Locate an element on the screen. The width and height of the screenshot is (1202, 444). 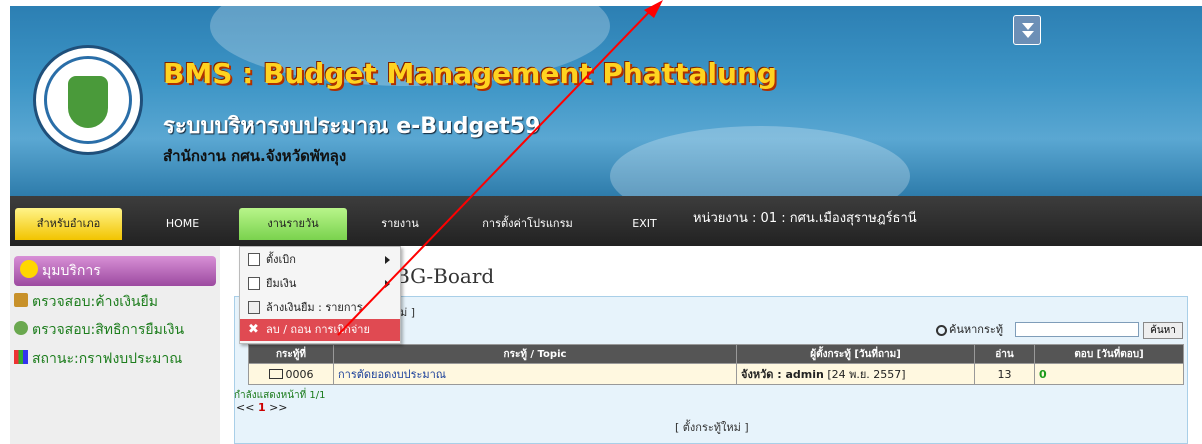
pager-current: 1 is located at coordinates (262, 407).